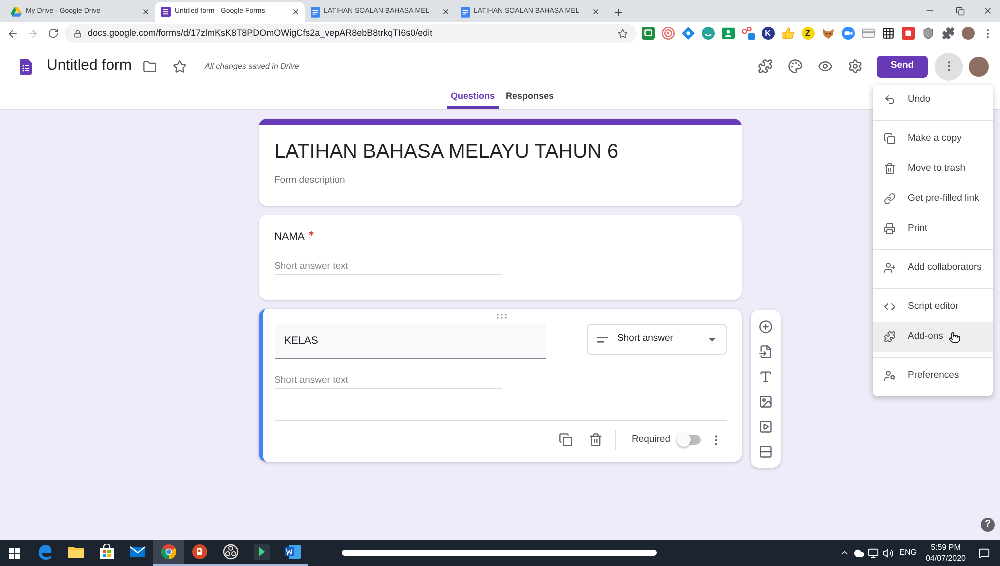 This screenshot has height=566, width=1000. I want to click on screen-extension-icon, so click(648, 33).